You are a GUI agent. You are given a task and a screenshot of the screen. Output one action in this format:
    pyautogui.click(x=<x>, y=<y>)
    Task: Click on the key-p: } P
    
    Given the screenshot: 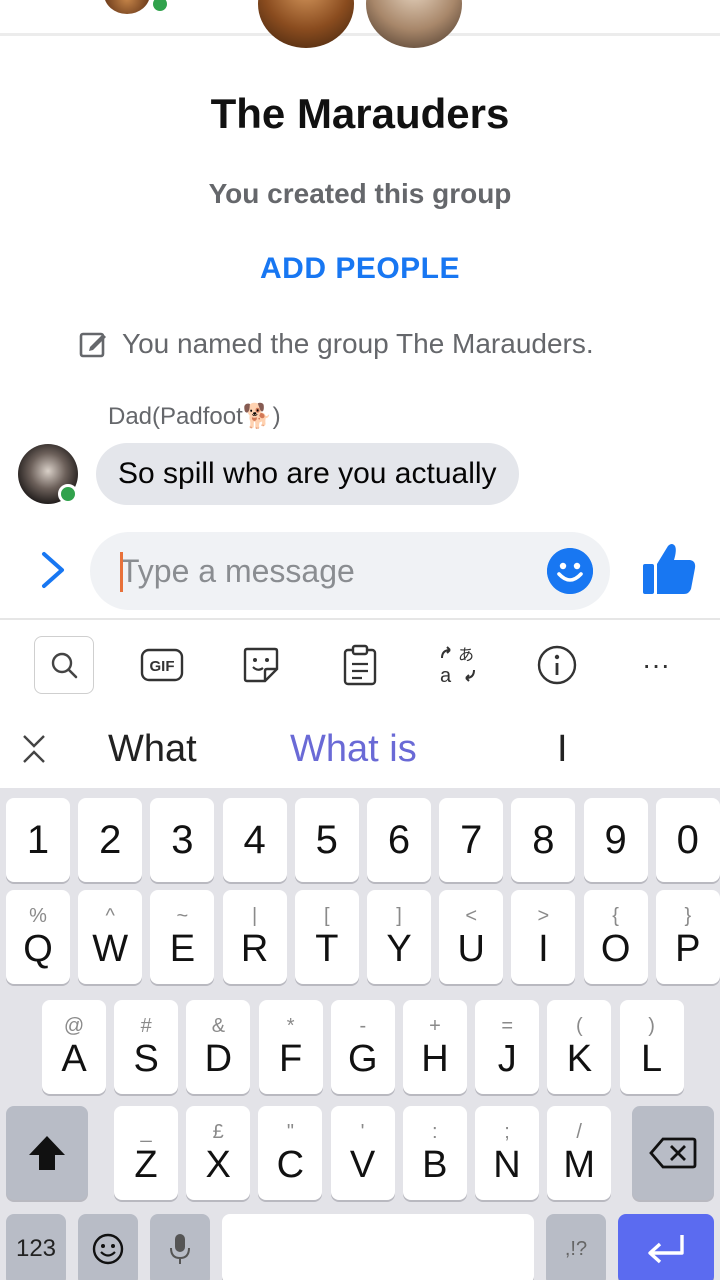 What is the action you would take?
    pyautogui.click(x=687, y=937)
    